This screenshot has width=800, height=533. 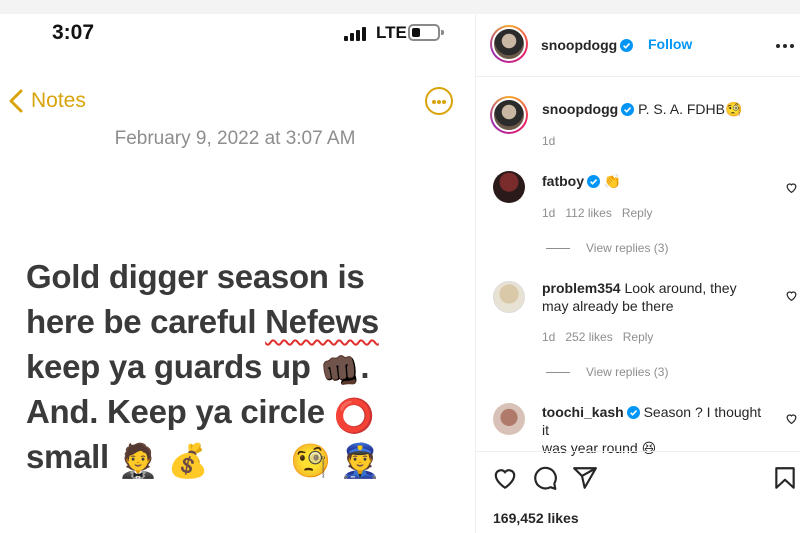 I want to click on share-icon, so click(x=585, y=478).